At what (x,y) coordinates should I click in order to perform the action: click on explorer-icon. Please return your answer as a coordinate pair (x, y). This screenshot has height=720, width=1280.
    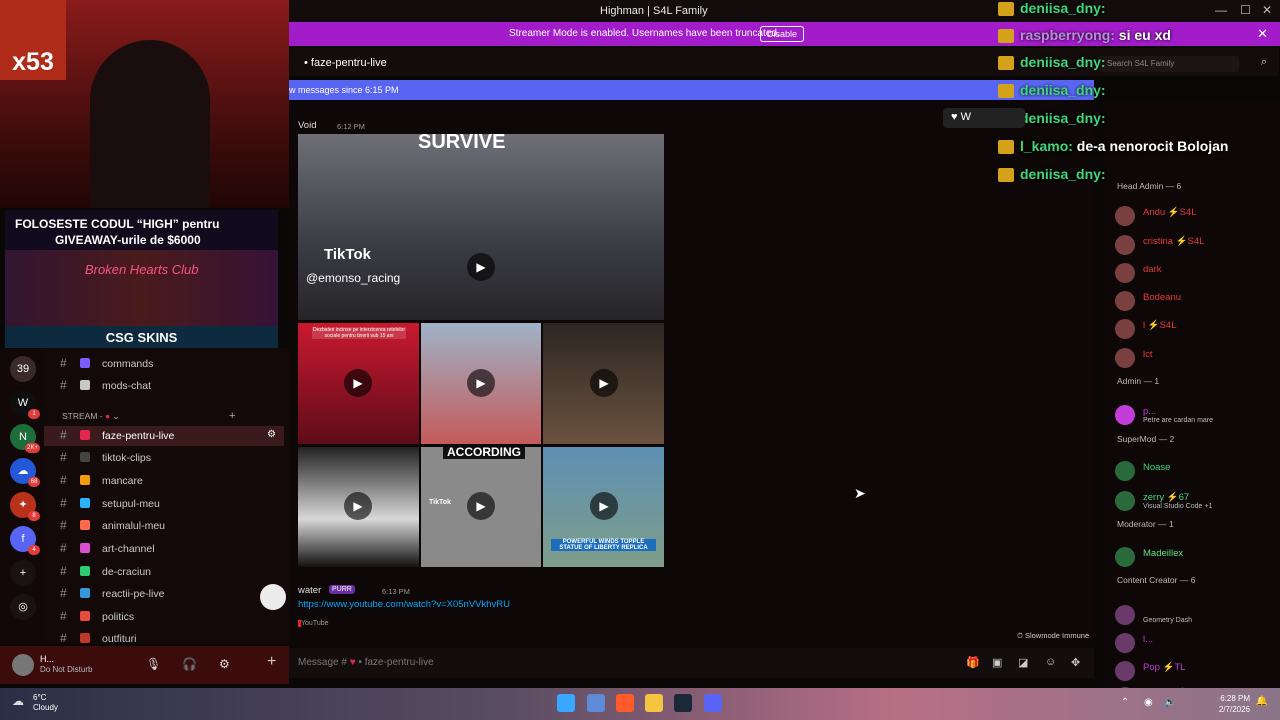
    Looking at the image, I should click on (654, 703).